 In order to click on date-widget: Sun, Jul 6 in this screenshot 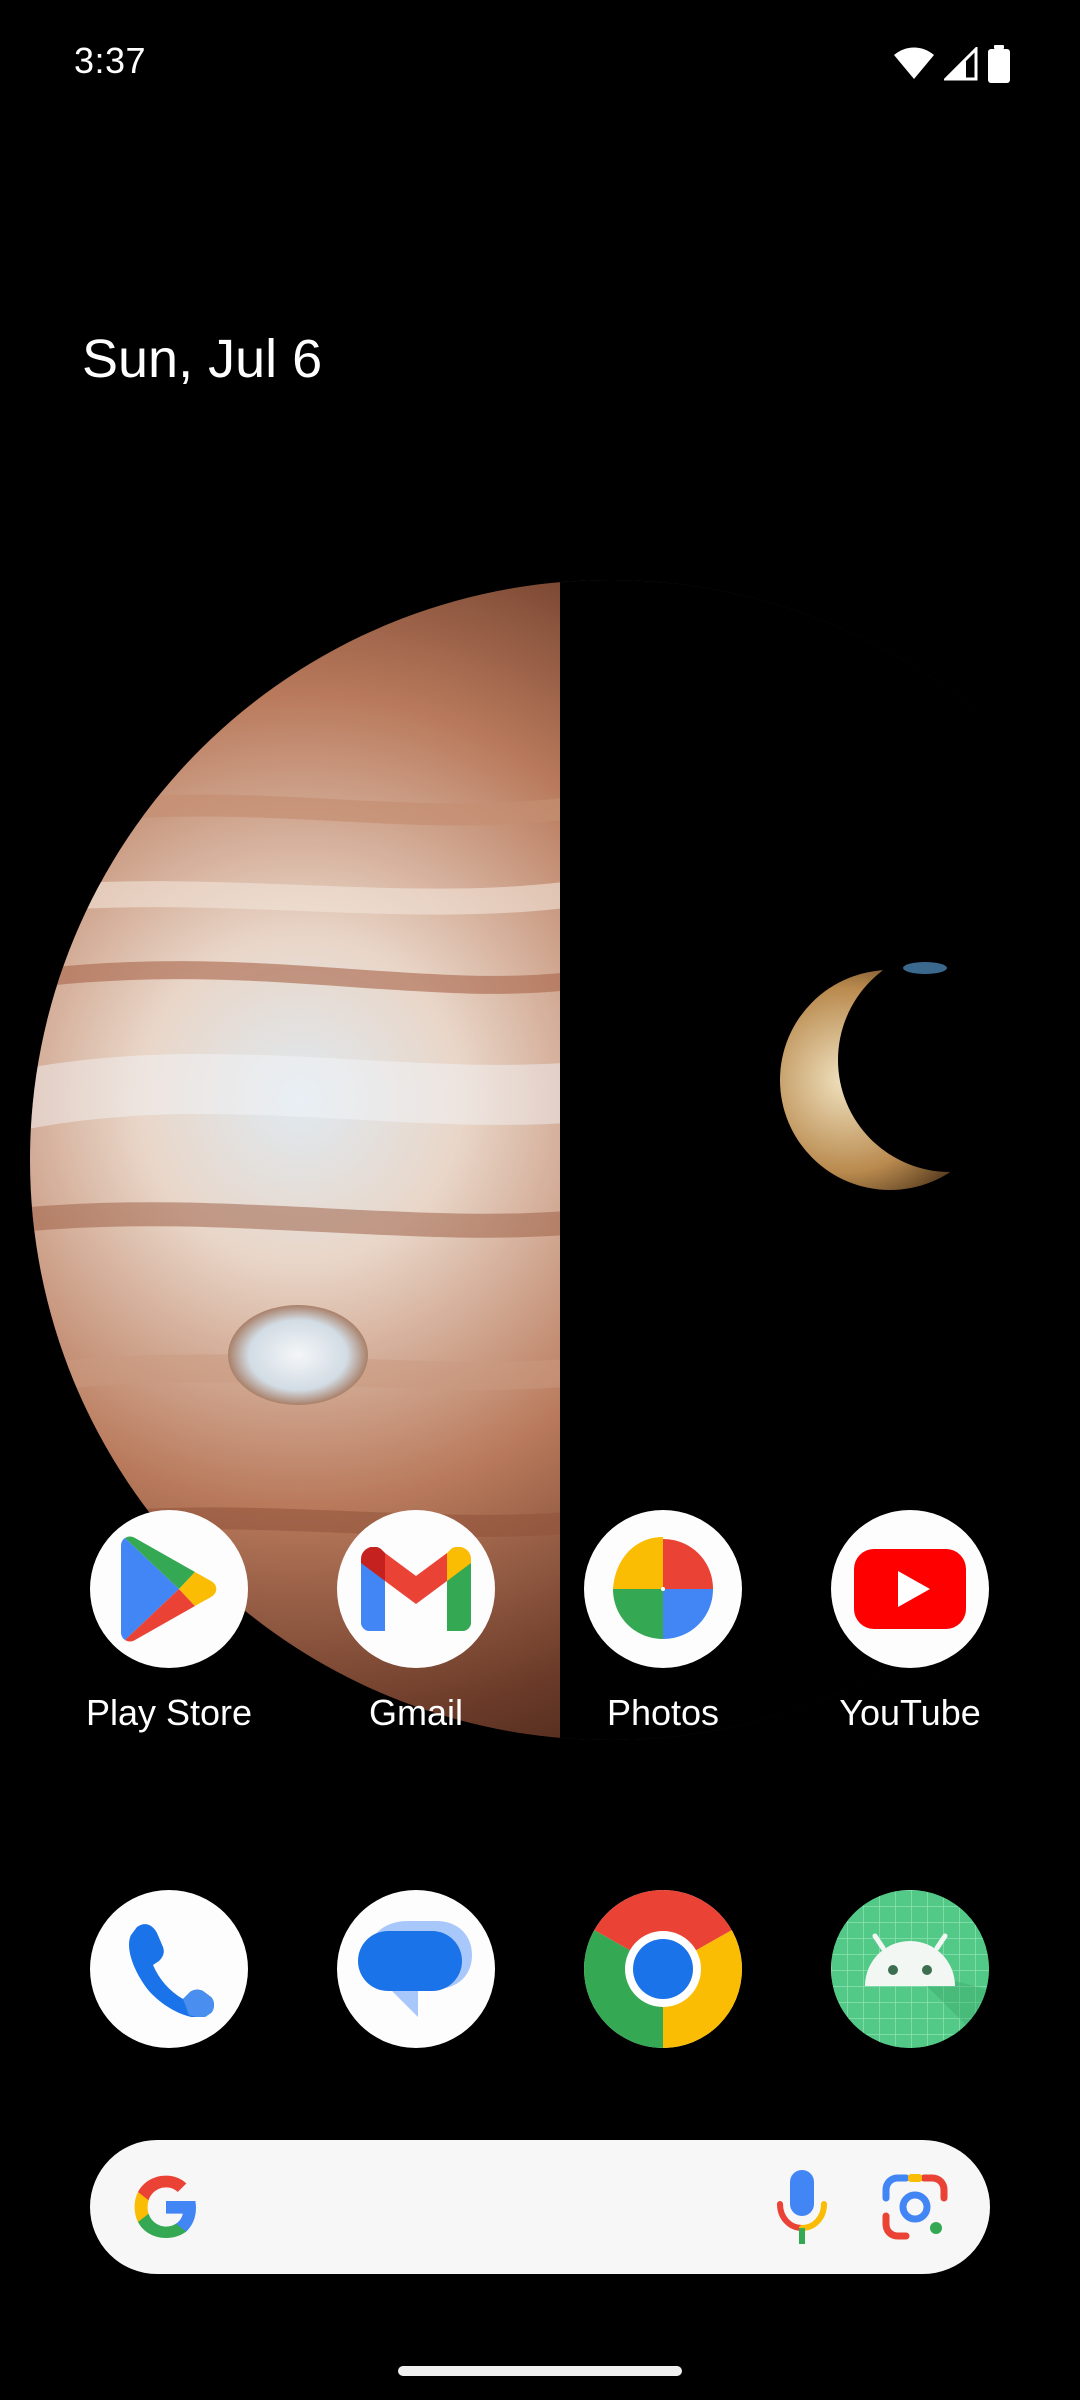, I will do `click(202, 359)`.